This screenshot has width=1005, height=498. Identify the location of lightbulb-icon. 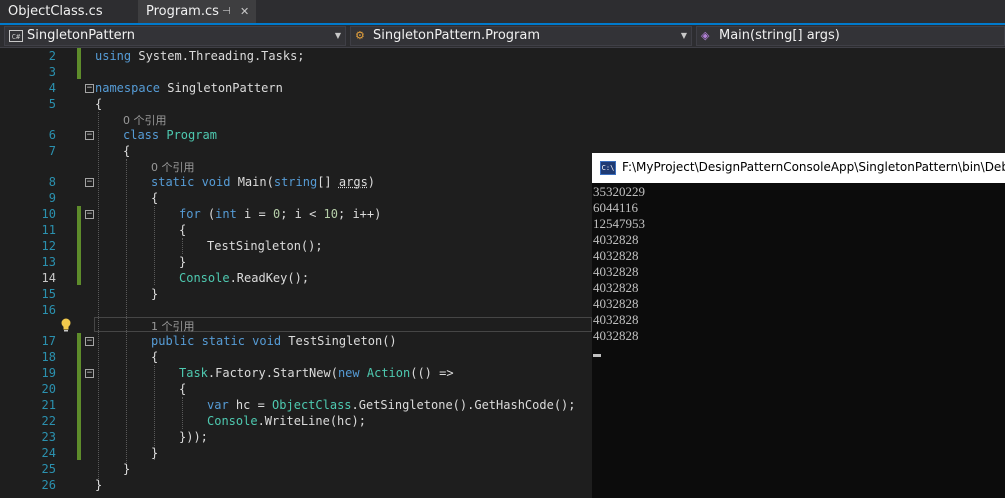
(66, 325).